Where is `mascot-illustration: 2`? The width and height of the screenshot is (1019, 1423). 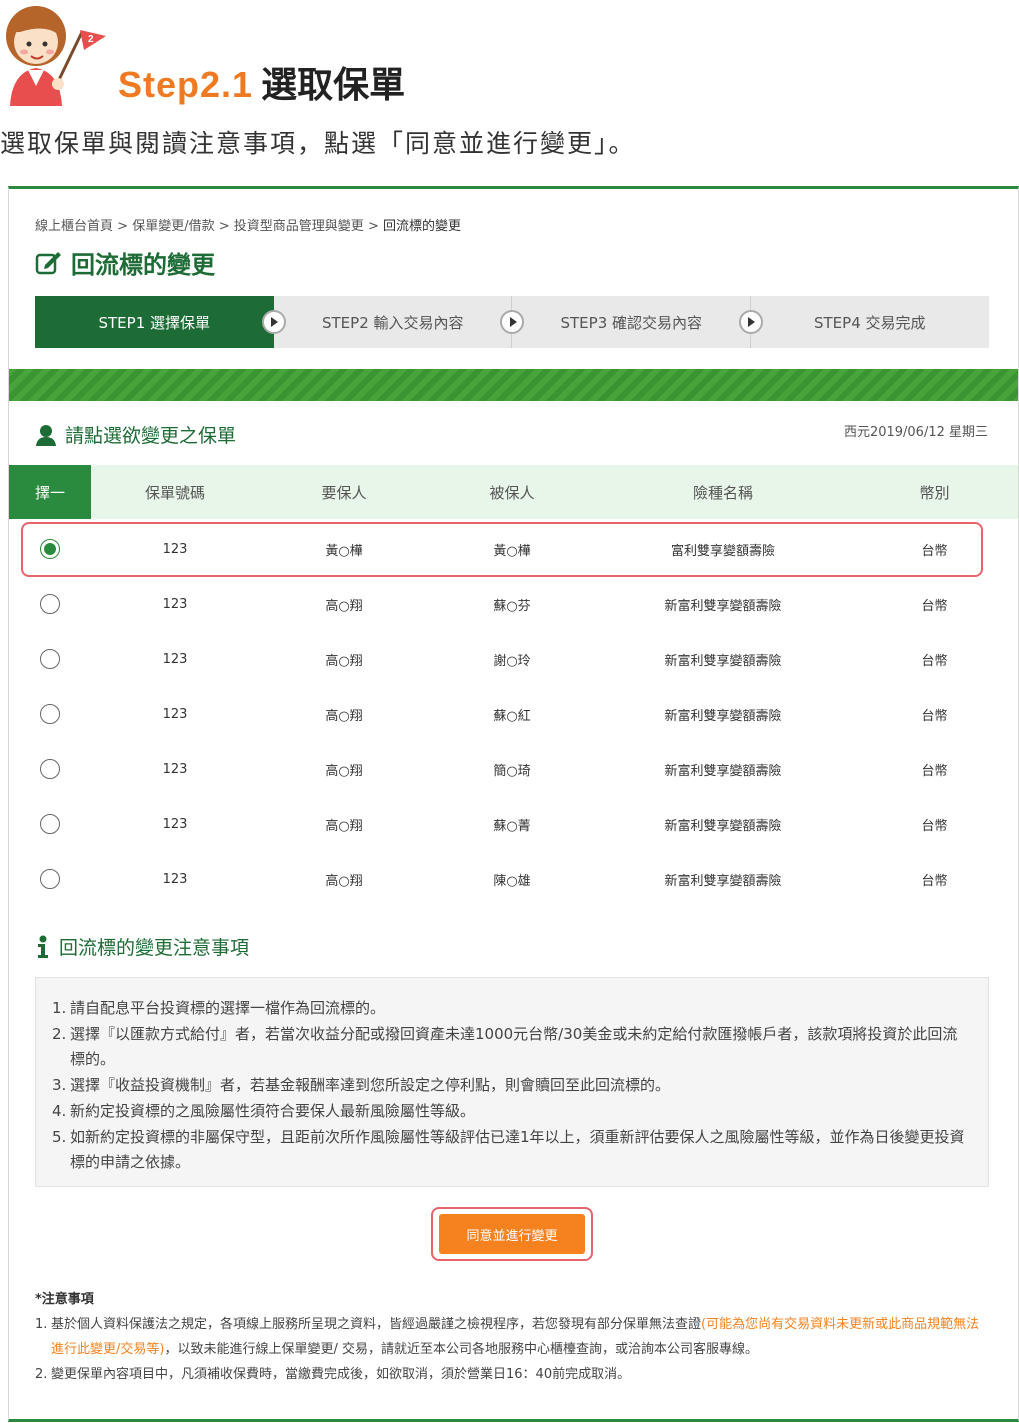 mascot-illustration: 2 is located at coordinates (56, 56).